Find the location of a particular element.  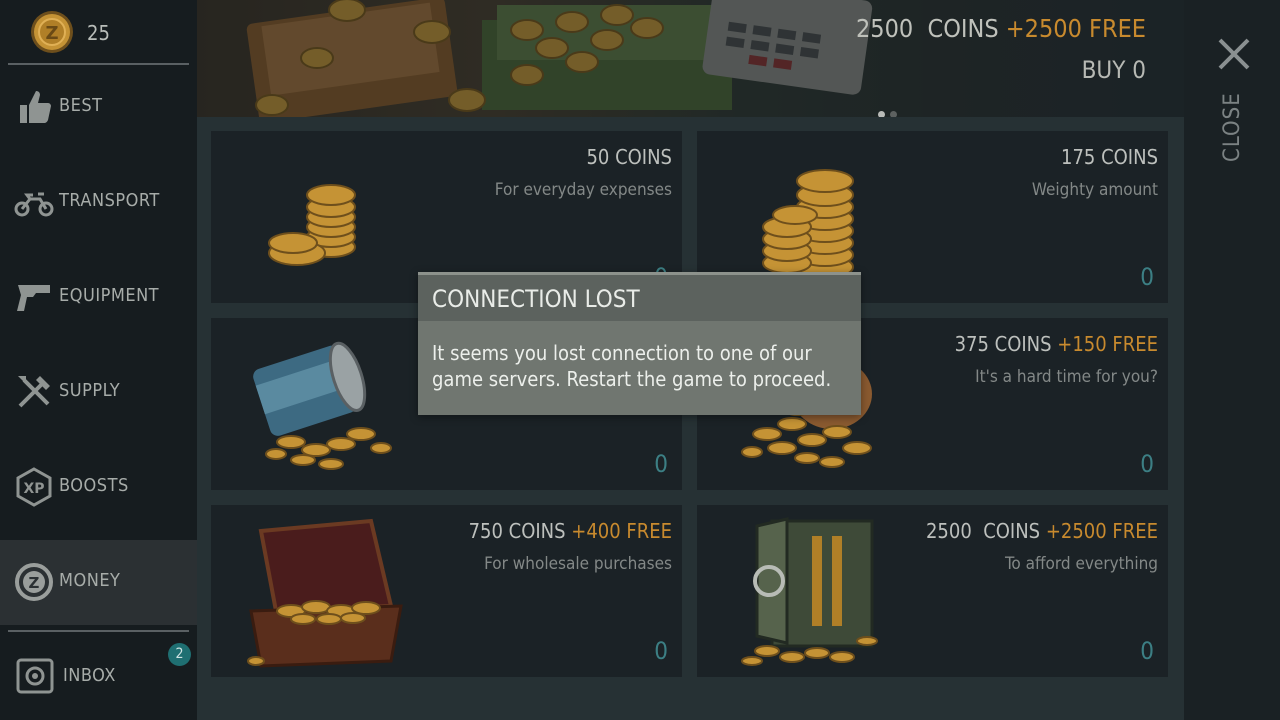

offer-free-bonus: +150 FREE is located at coordinates (1107, 344).